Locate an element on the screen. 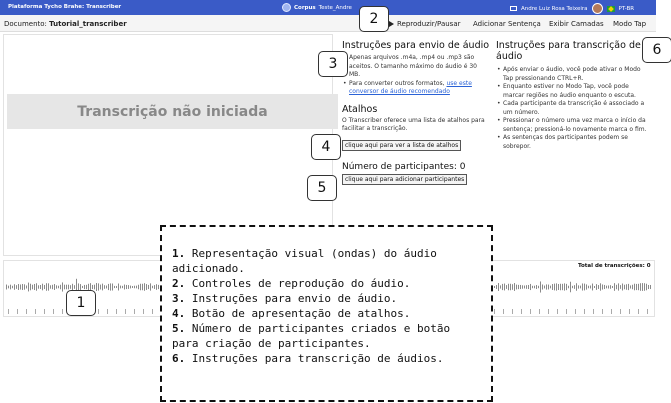 Image resolution: width=671 pixels, height=403 pixels. total-transcriptions: Total de transcrições: 0 is located at coordinates (614, 266).